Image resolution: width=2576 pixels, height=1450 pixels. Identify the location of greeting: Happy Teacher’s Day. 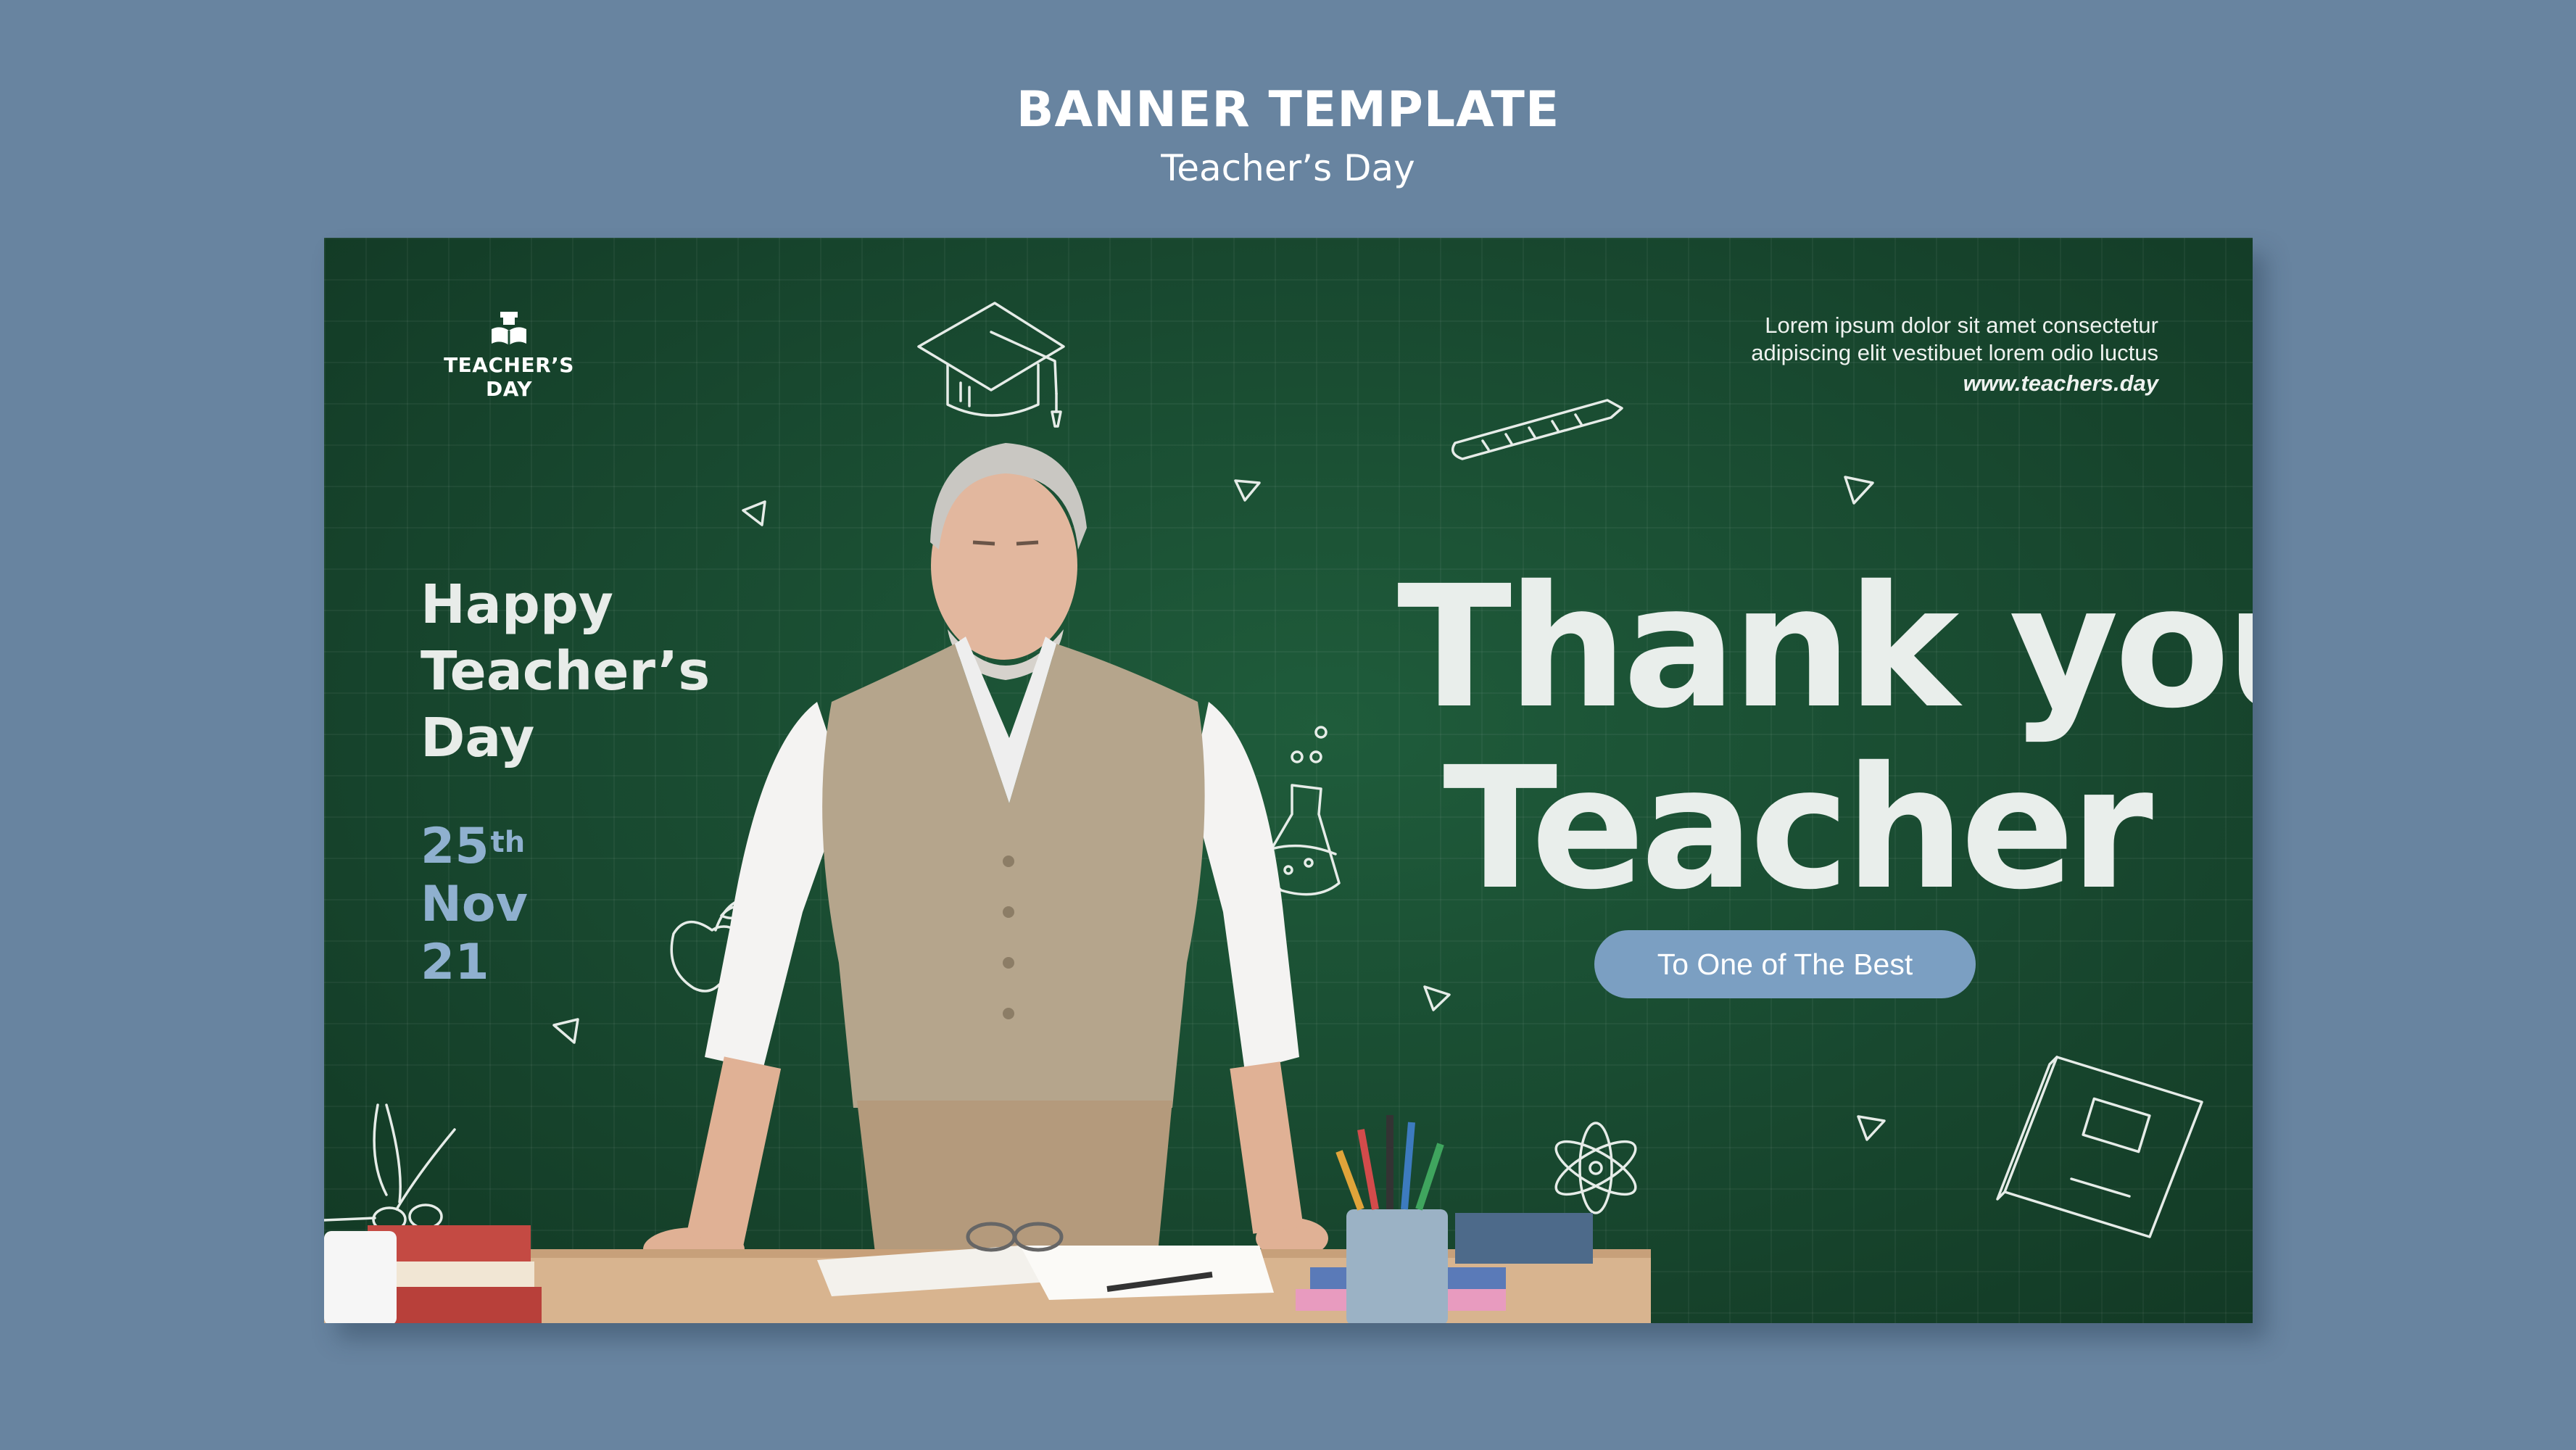
(565, 671).